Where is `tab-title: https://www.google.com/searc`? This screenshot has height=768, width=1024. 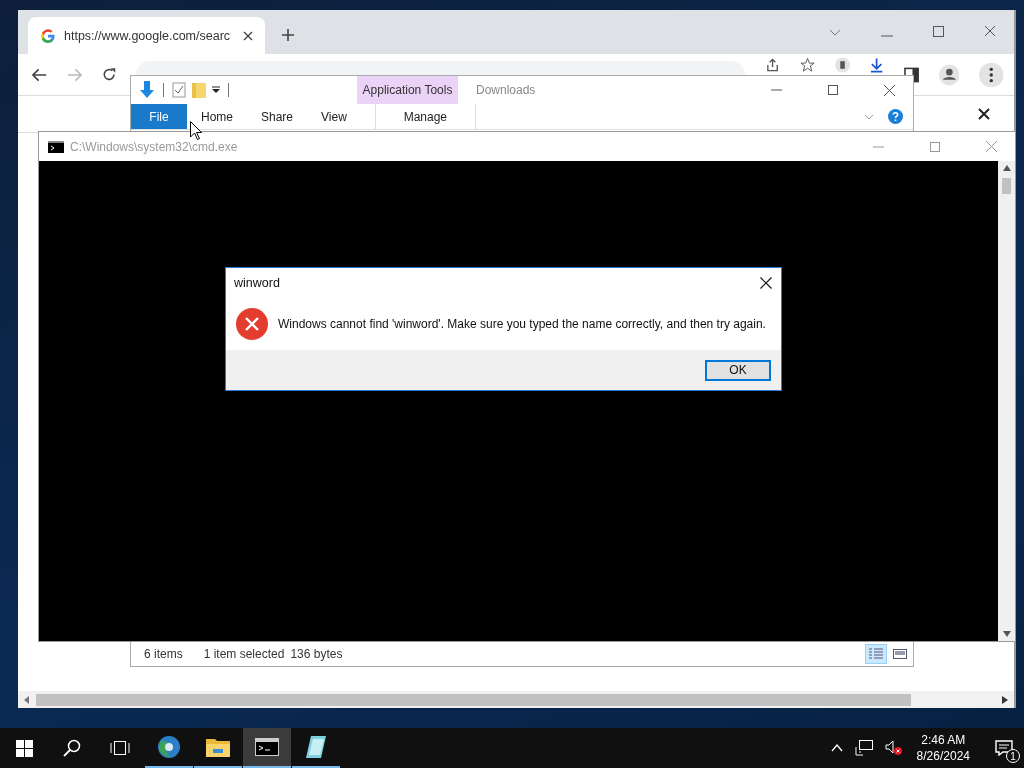 tab-title: https://www.google.com/searc is located at coordinates (148, 35).